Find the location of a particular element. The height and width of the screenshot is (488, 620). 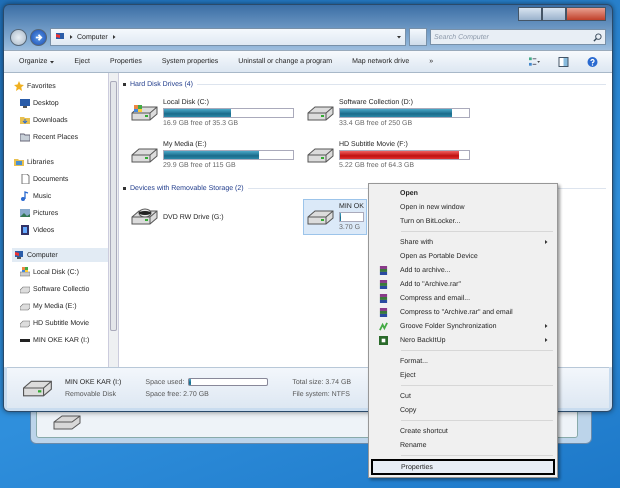

film-icon is located at coordinates (25, 230).